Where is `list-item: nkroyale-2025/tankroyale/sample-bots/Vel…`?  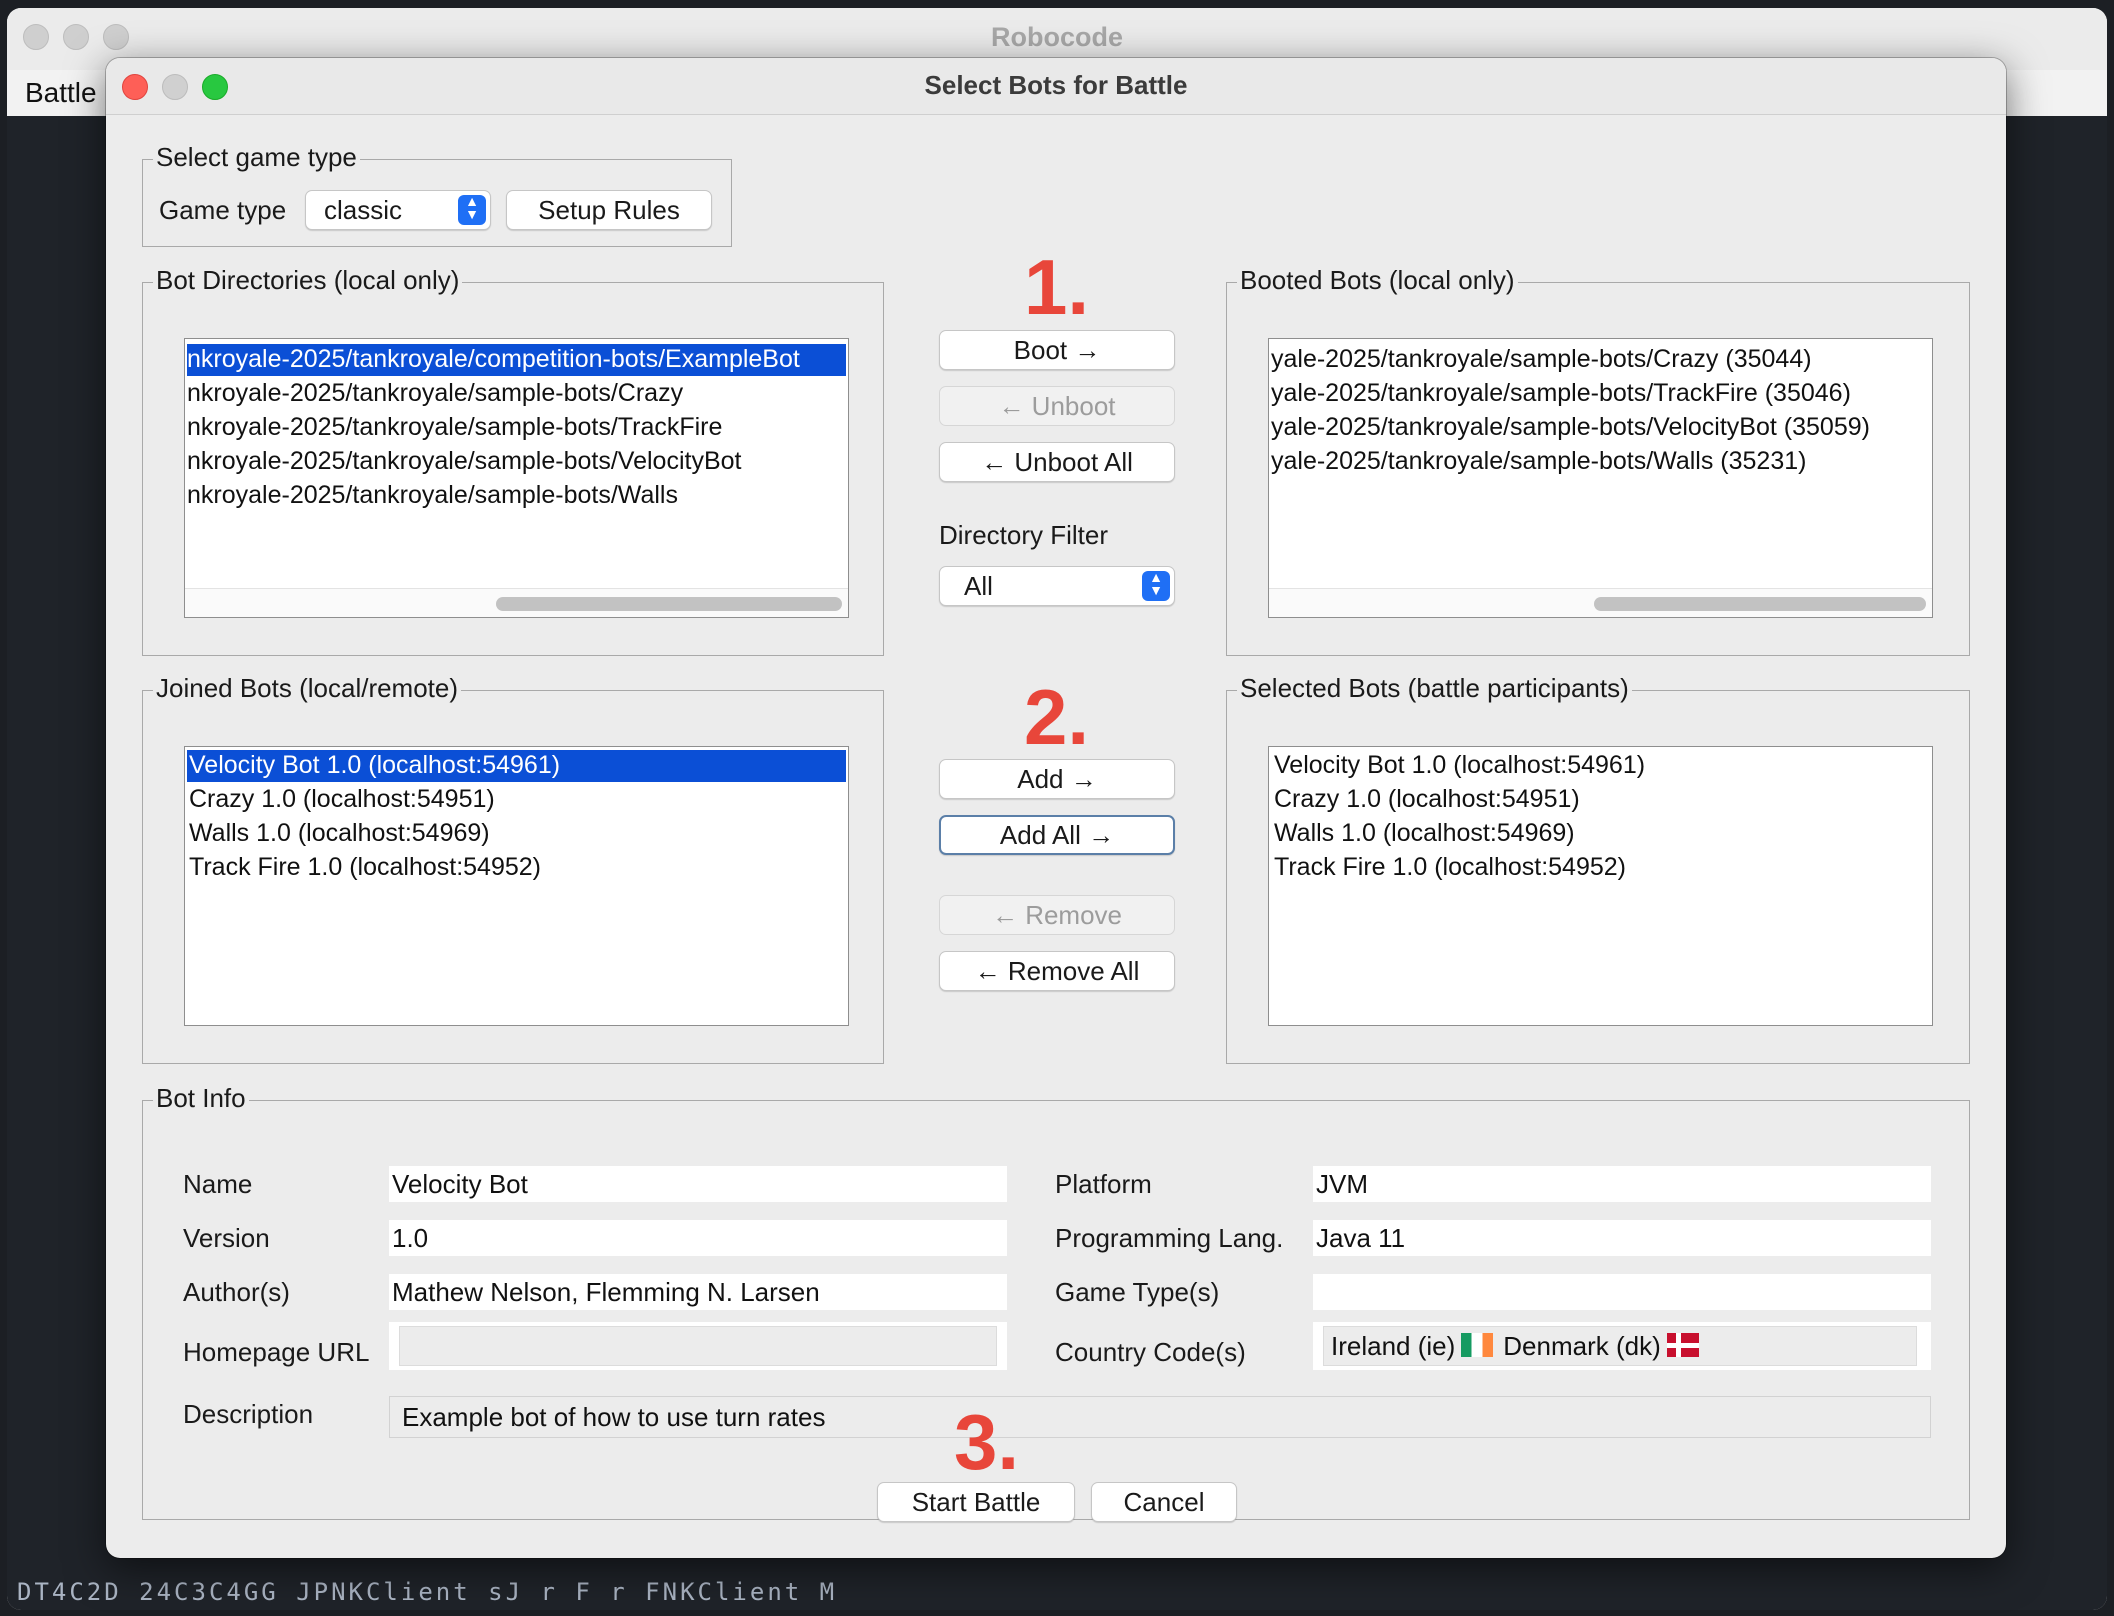 list-item: nkroyale-2025/tankroyale/sample-bots/Vel… is located at coordinates (516, 462).